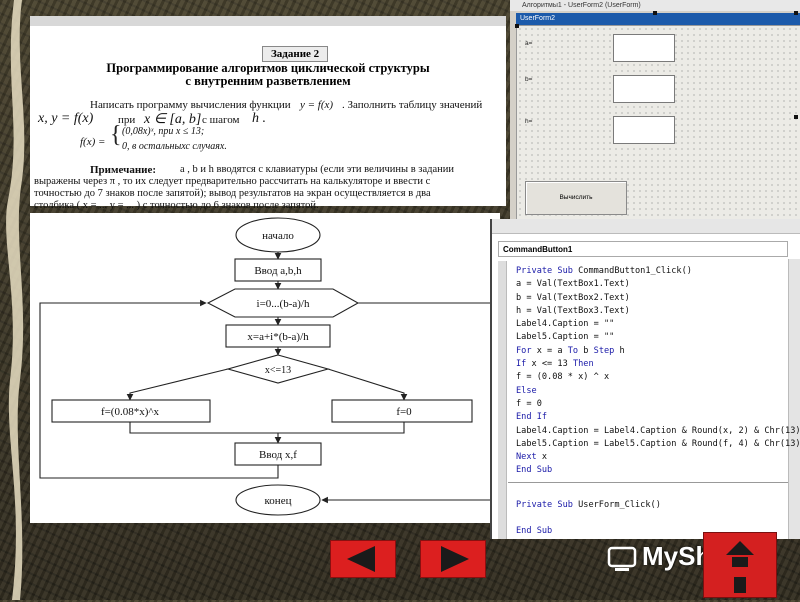 The width and height of the screenshot is (800, 602). Describe the element at coordinates (66, 118) in the screenshot. I see `task-xy: x, y = f(x)` at that location.